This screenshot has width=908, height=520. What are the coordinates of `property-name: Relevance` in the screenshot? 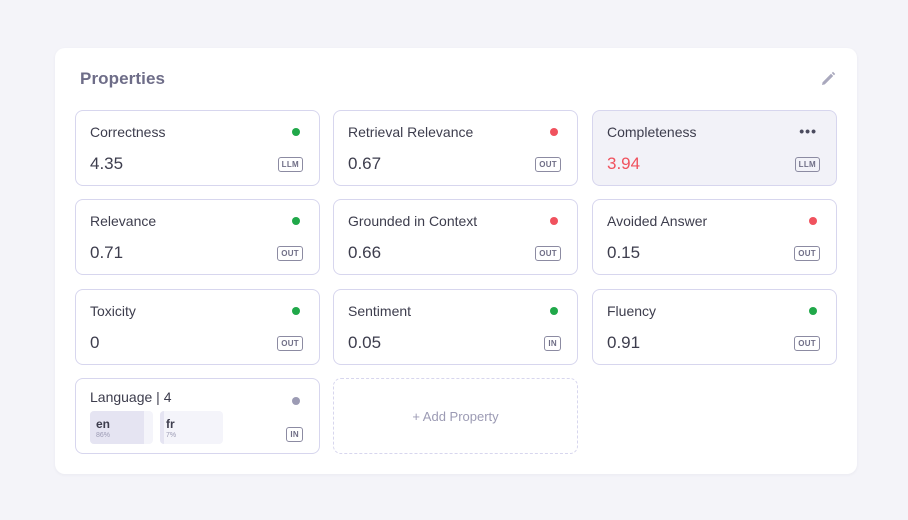 It's located at (123, 221).